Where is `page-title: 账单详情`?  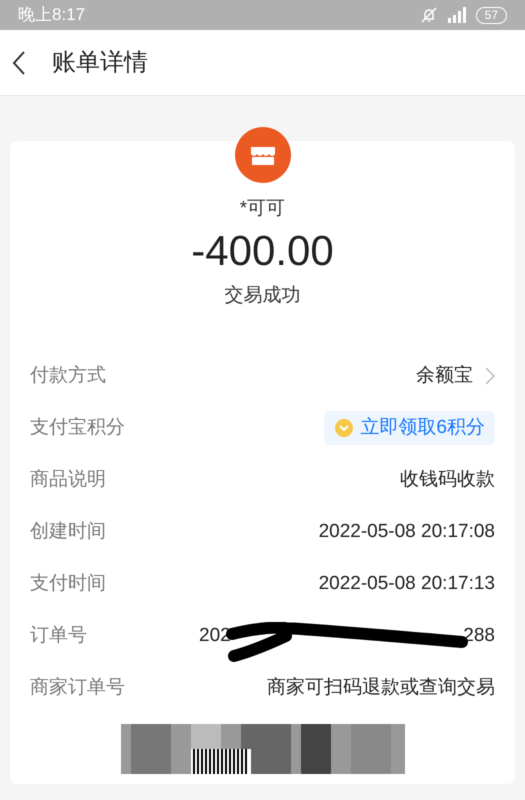
page-title: 账单详情 is located at coordinates (100, 63).